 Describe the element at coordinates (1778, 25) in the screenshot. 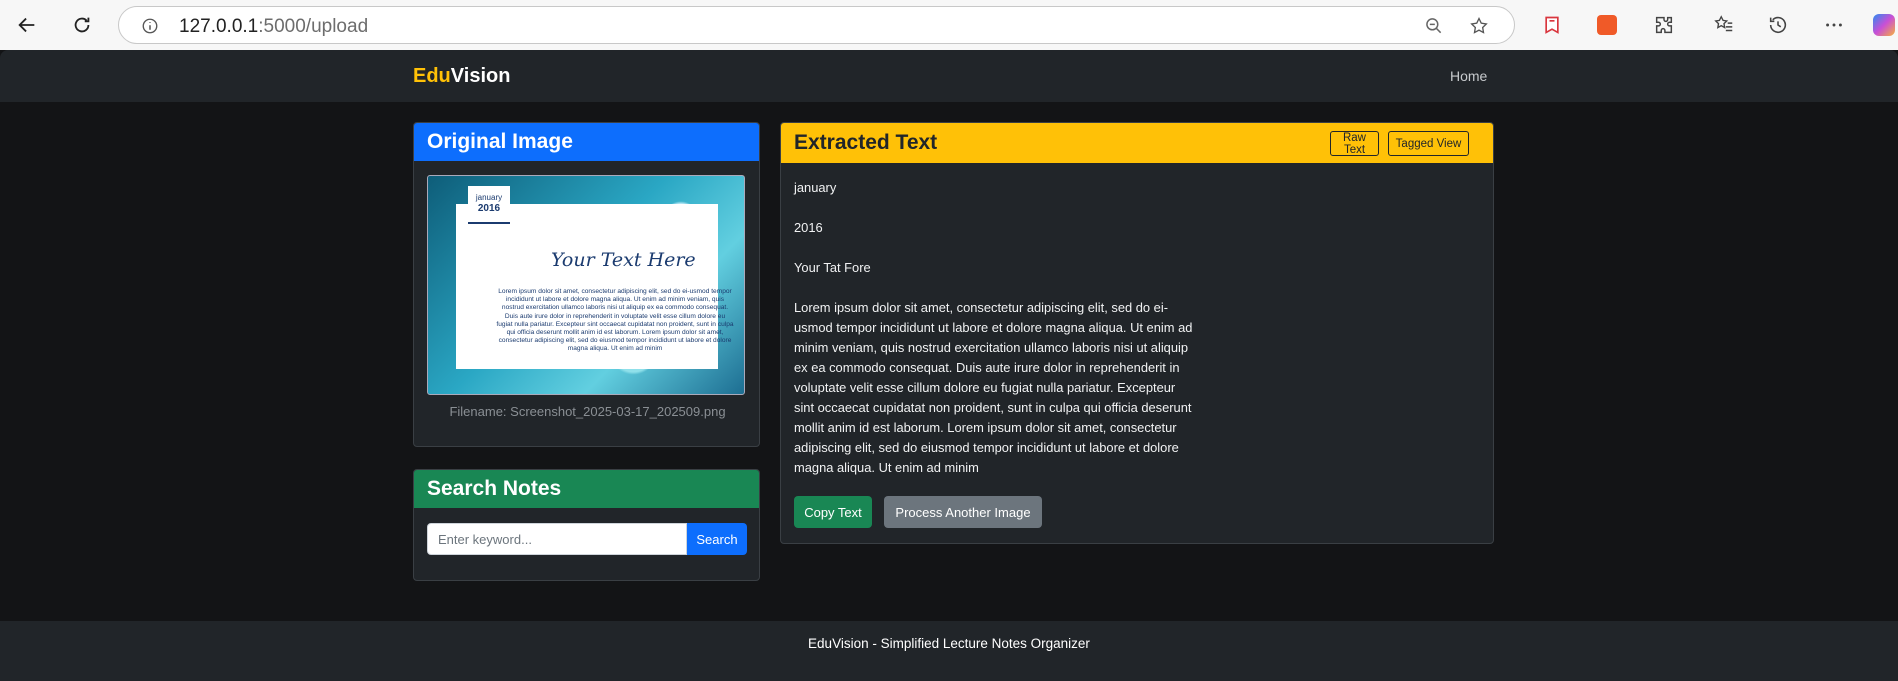

I see `history-icon` at that location.